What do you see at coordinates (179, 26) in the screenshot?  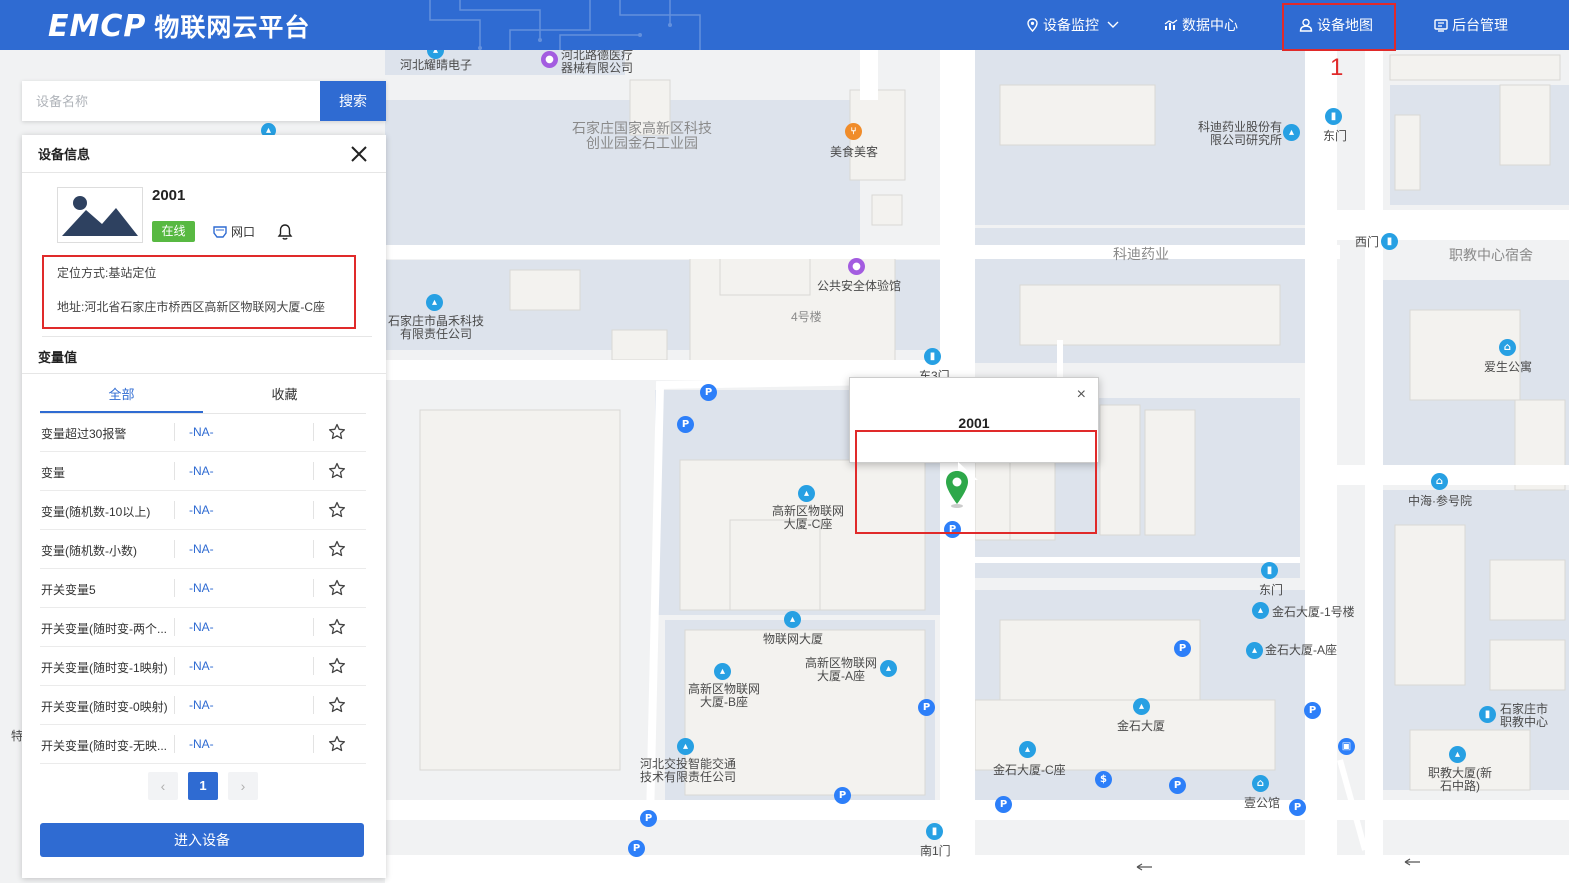 I see `logo: EMCP 物联网云平台` at bounding box center [179, 26].